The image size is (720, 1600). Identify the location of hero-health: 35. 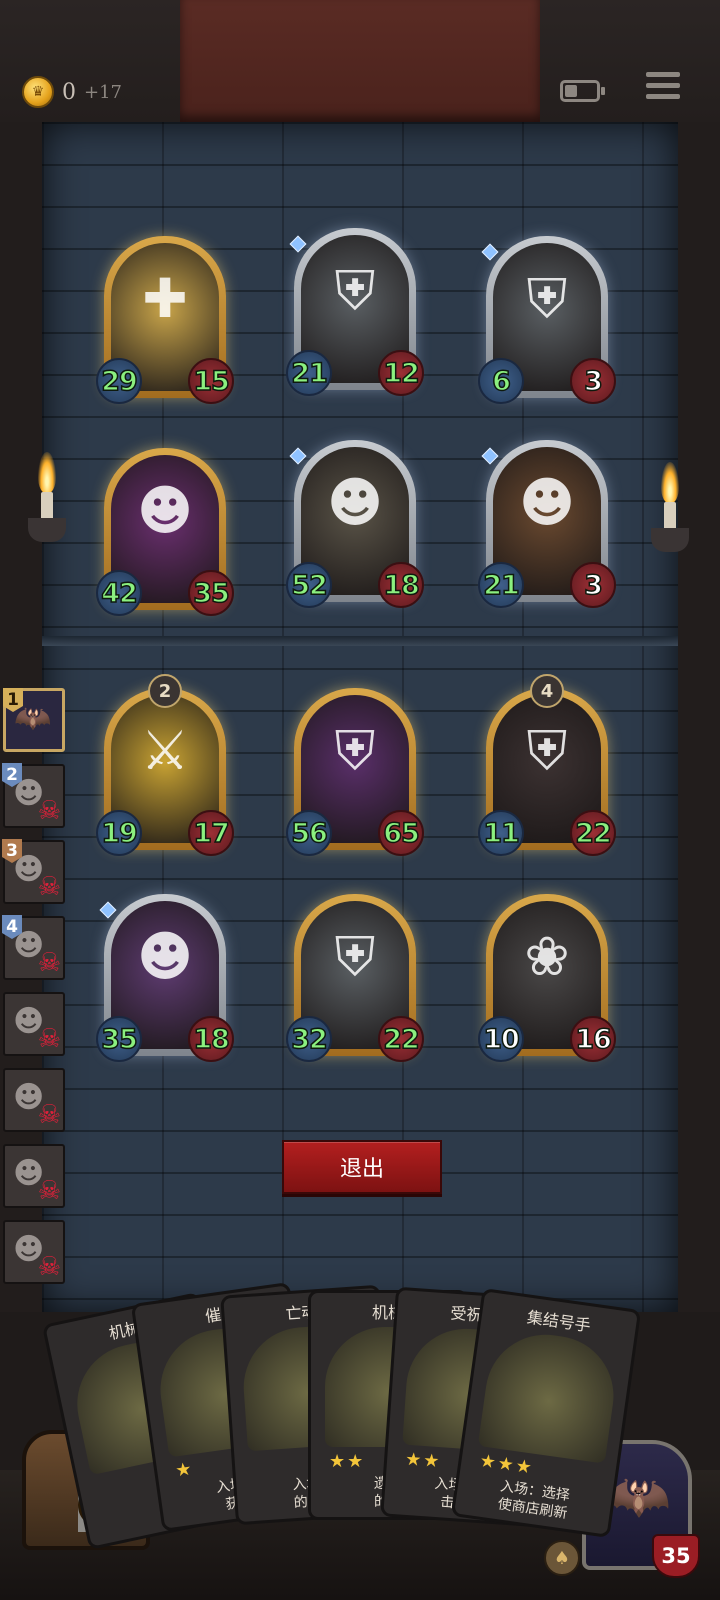
(676, 1556).